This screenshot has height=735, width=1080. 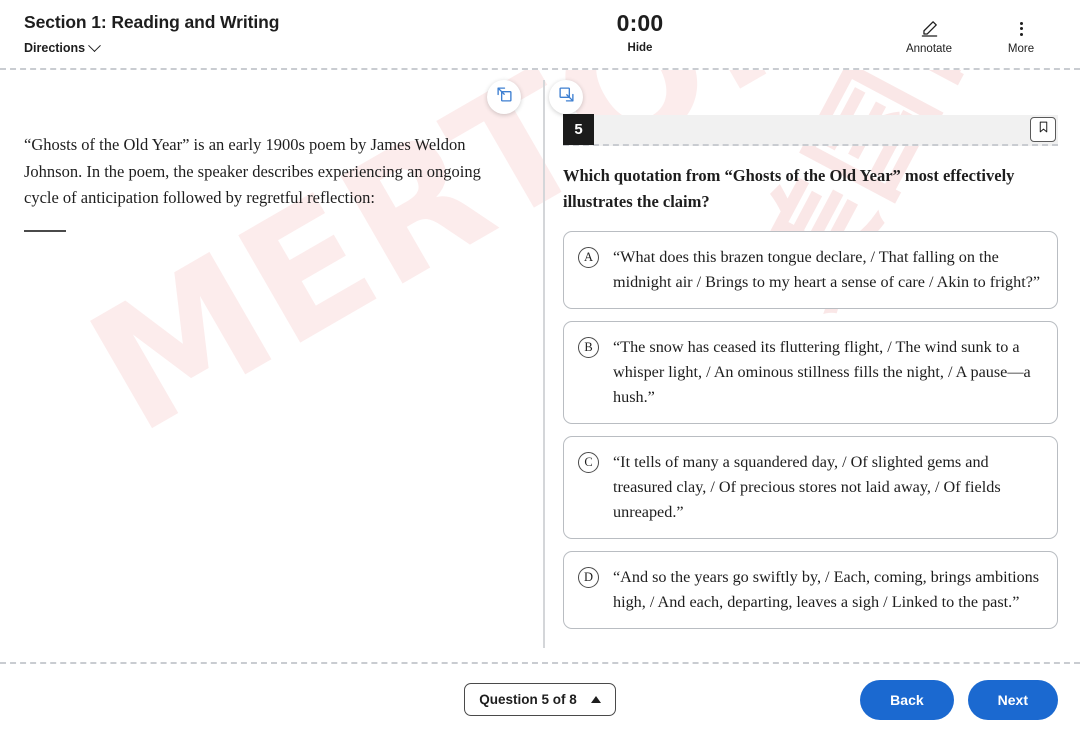 I want to click on choice-letter-d: D, so click(x=588, y=578).